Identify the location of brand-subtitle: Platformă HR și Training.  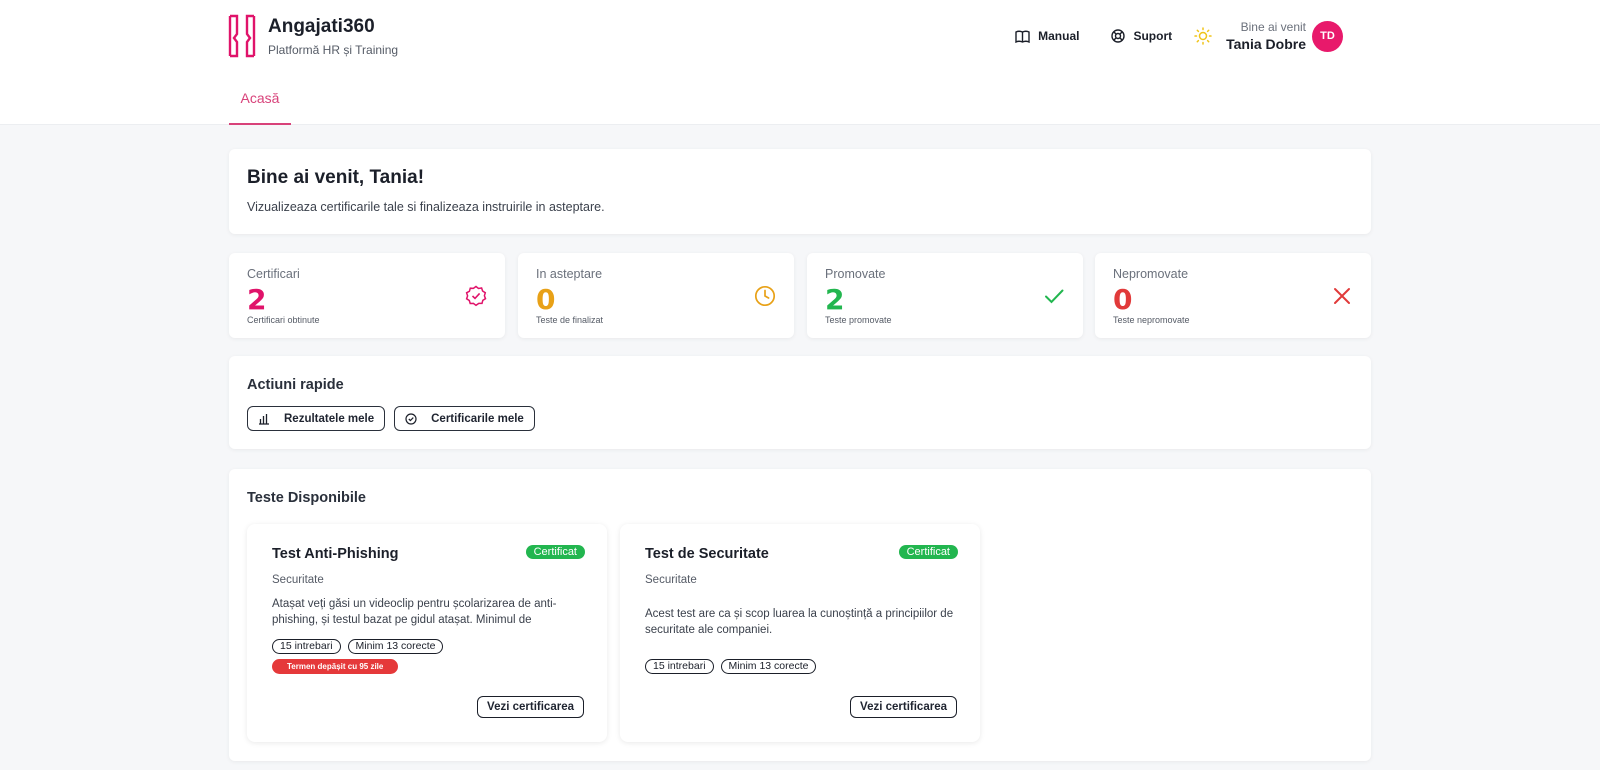
(333, 49).